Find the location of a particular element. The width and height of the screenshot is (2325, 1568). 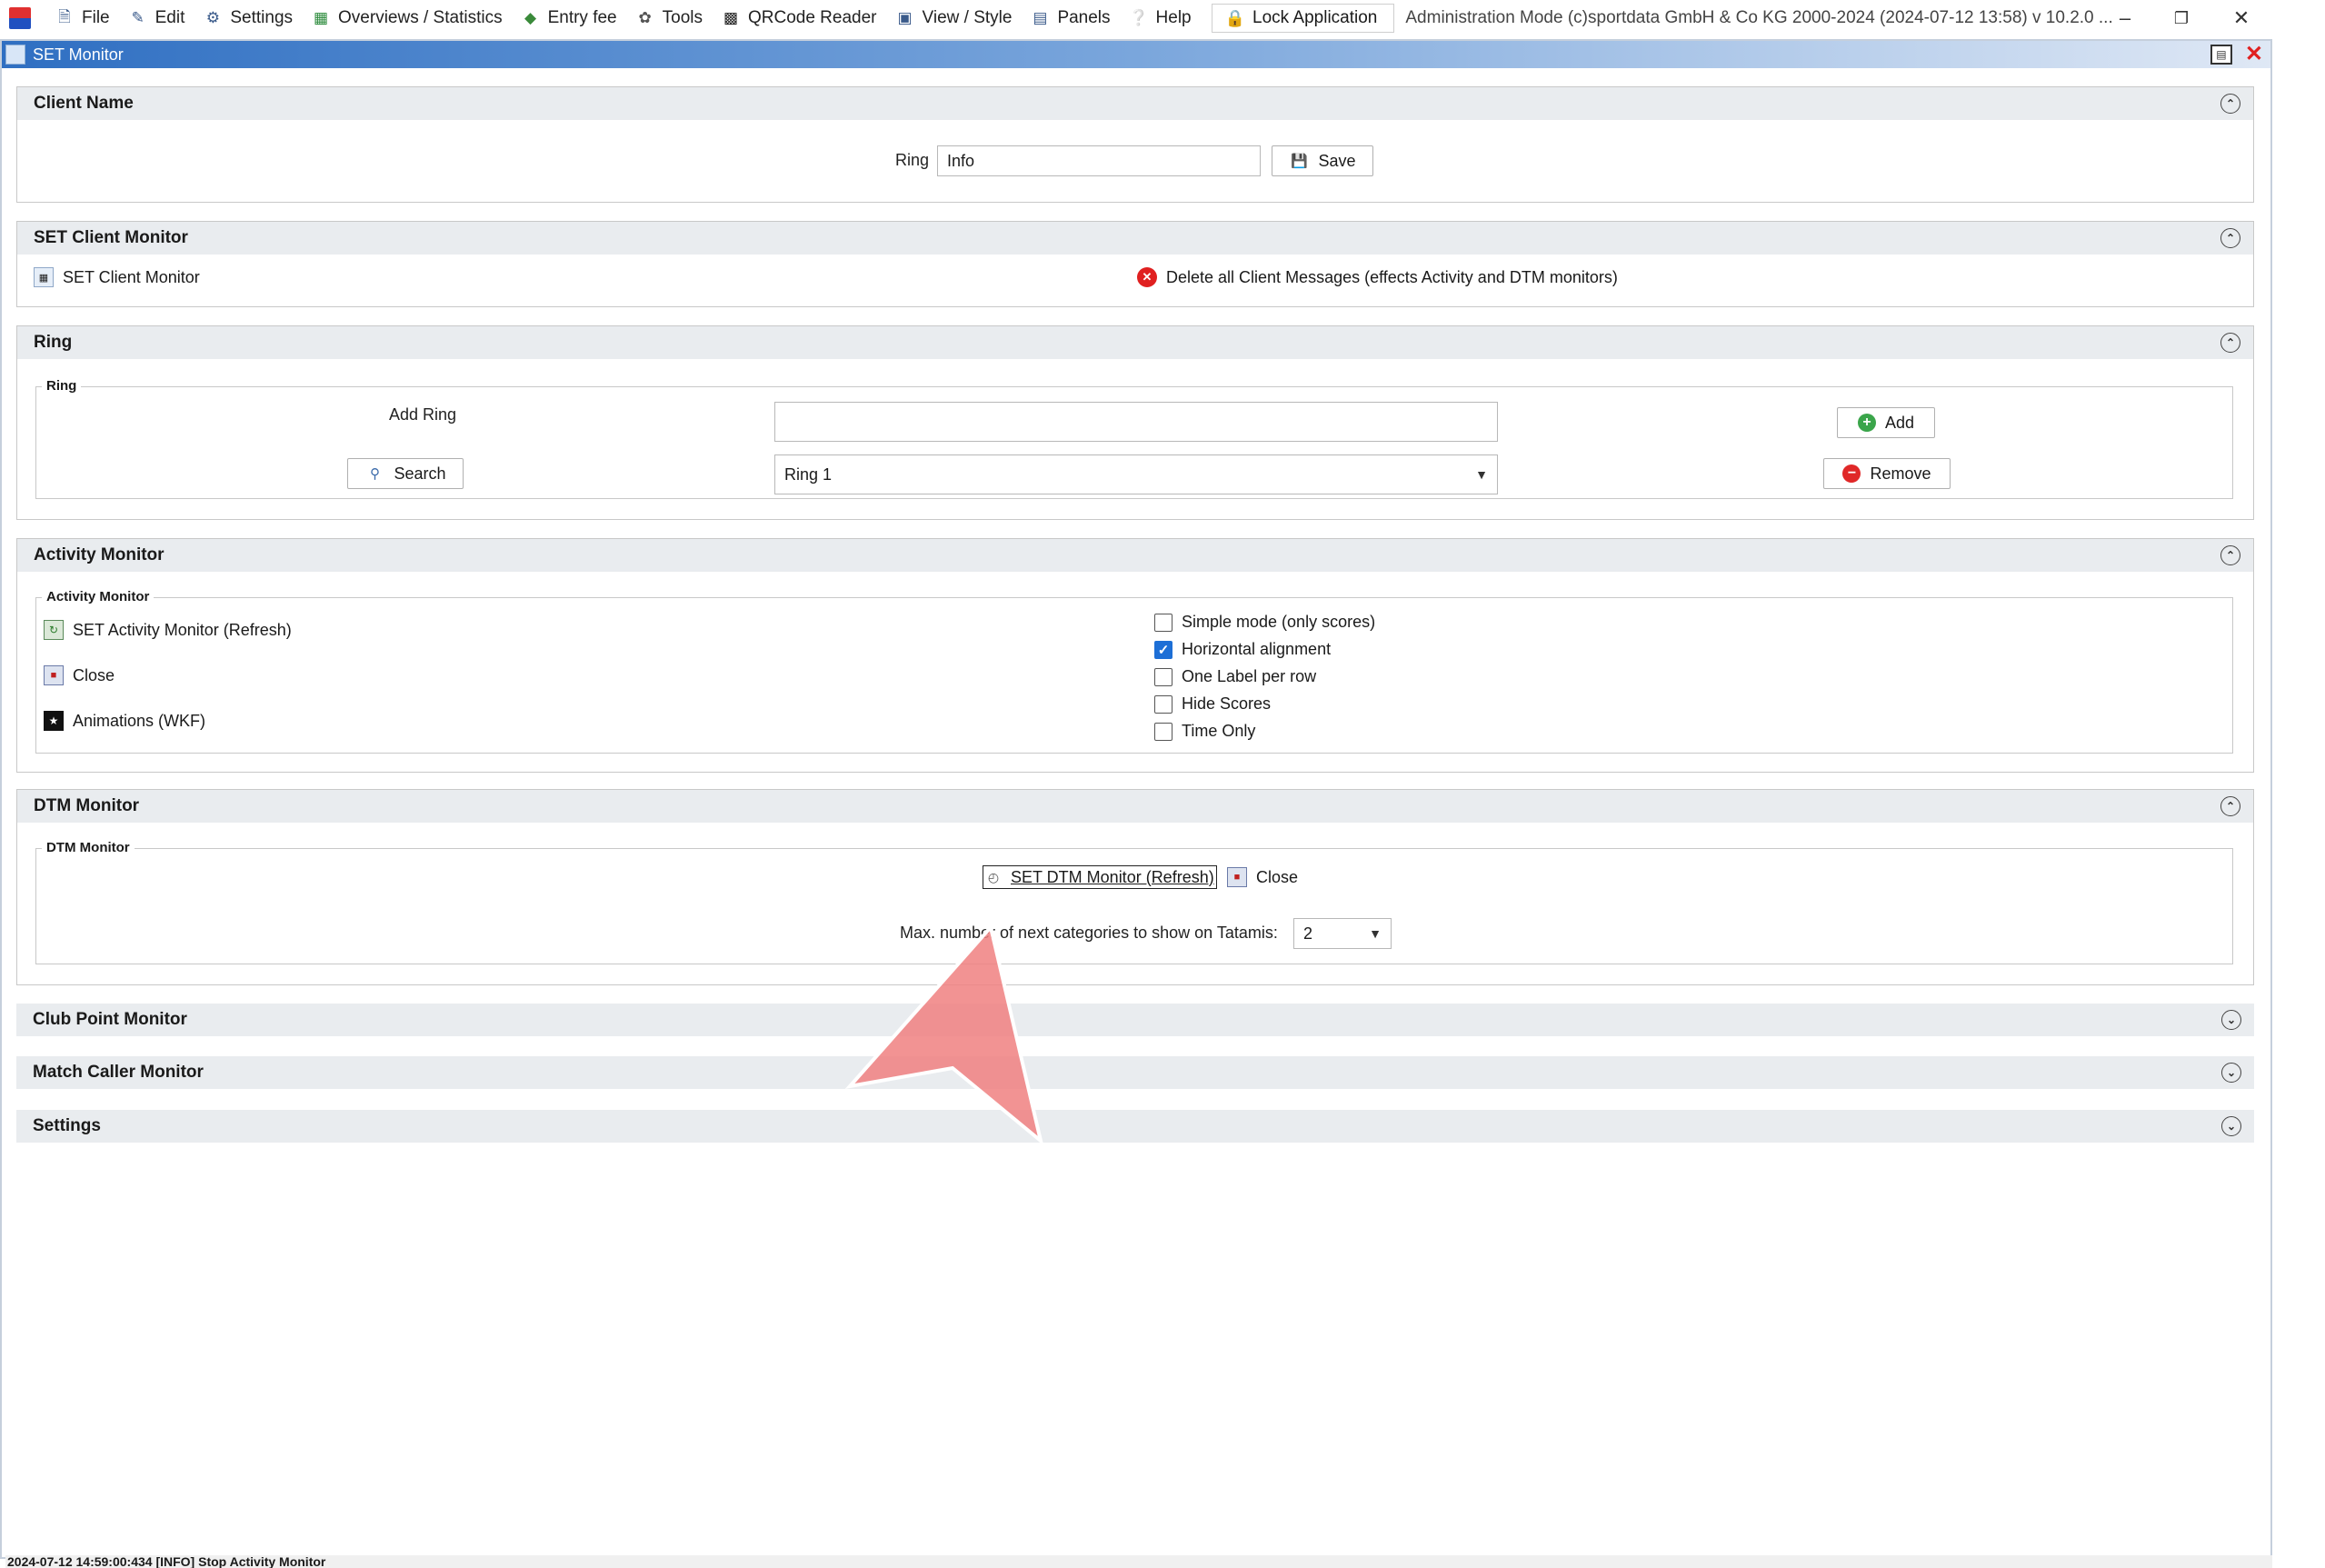

menu-entry-fee: ◆ Entry fee is located at coordinates (571, 18).